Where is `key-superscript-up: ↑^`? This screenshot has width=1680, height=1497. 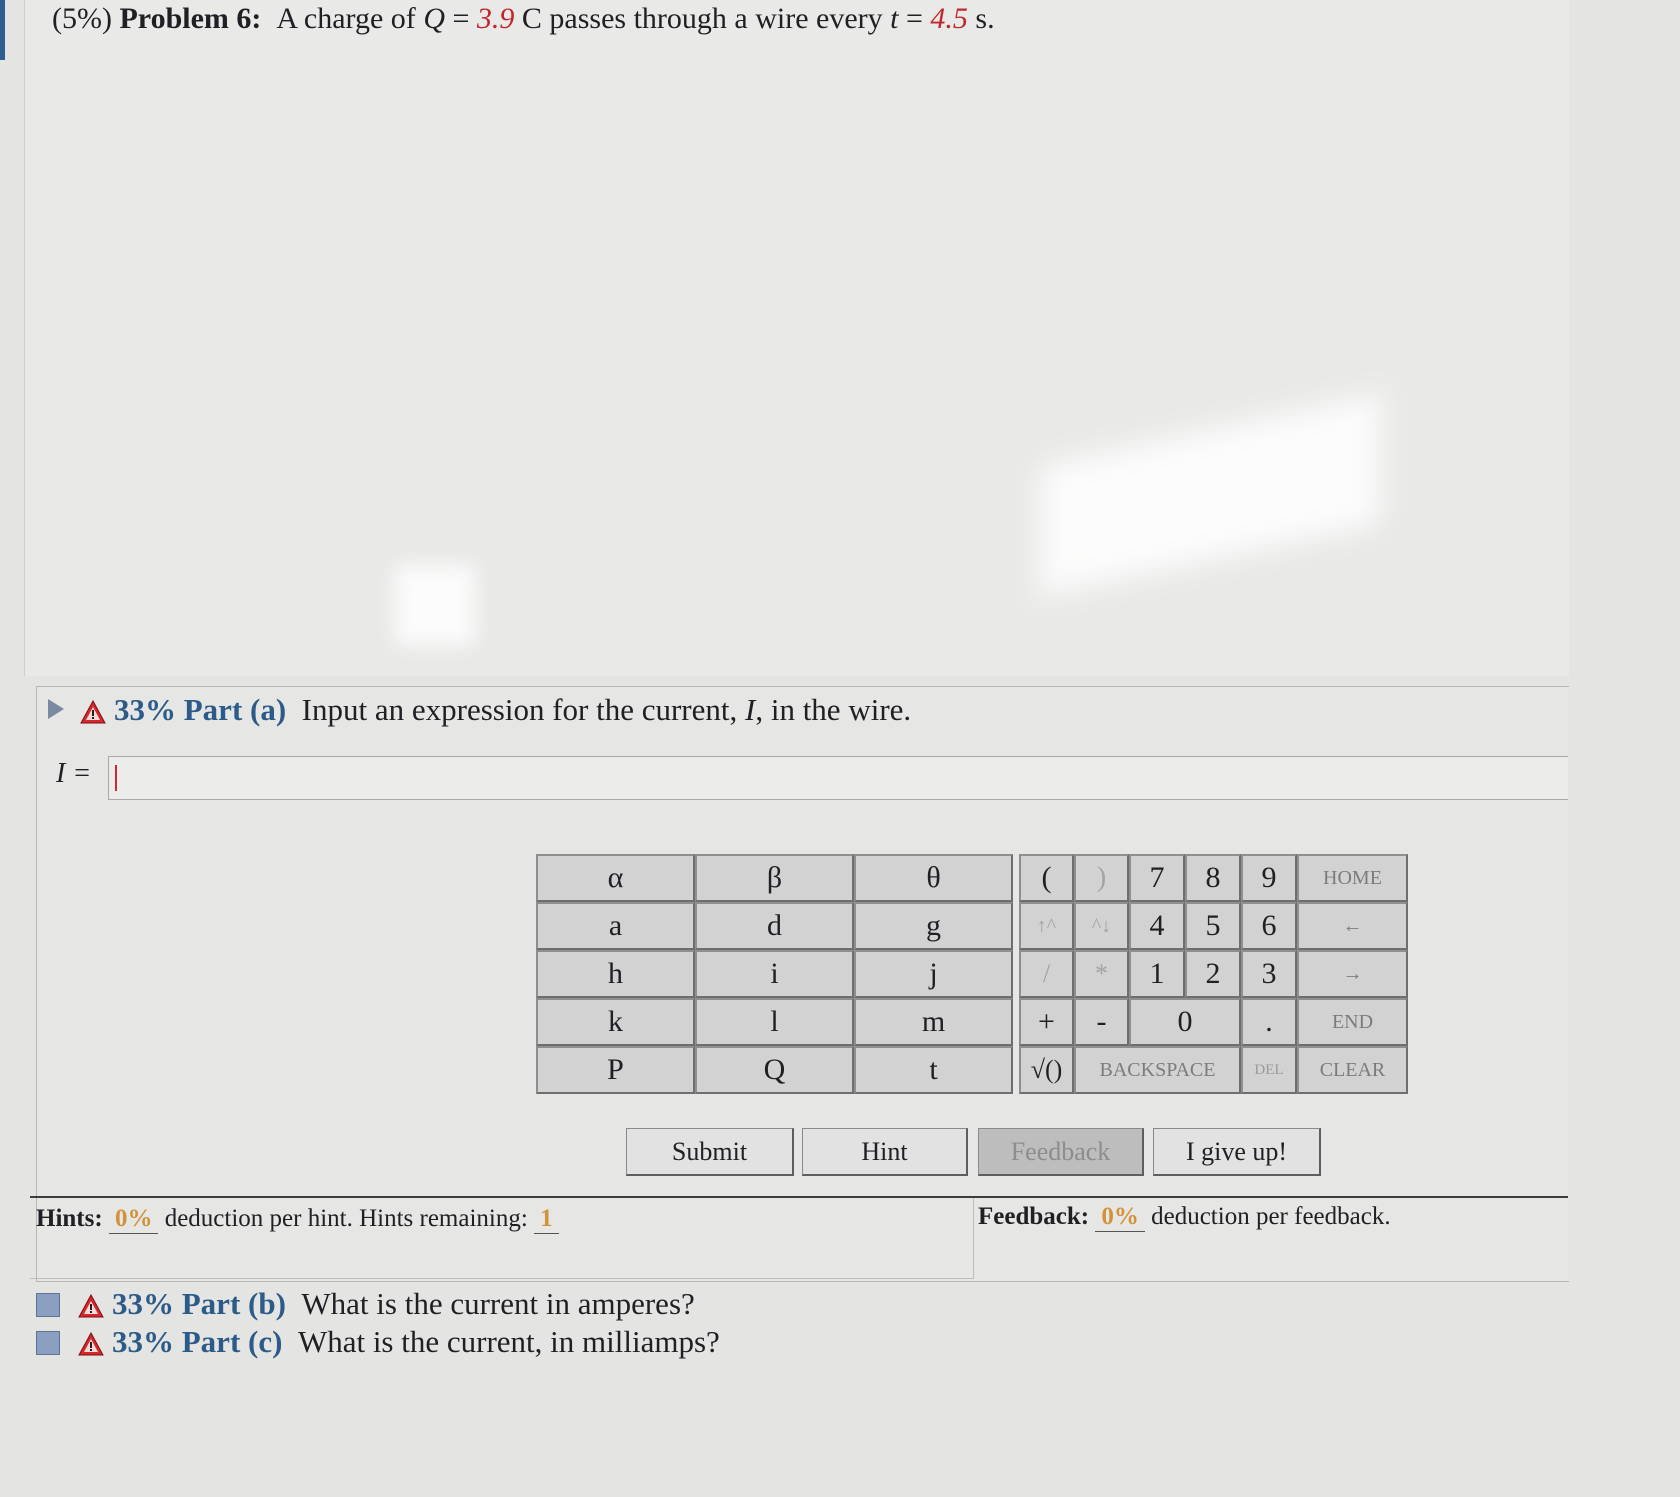 key-superscript-up: ↑^ is located at coordinates (1046, 926).